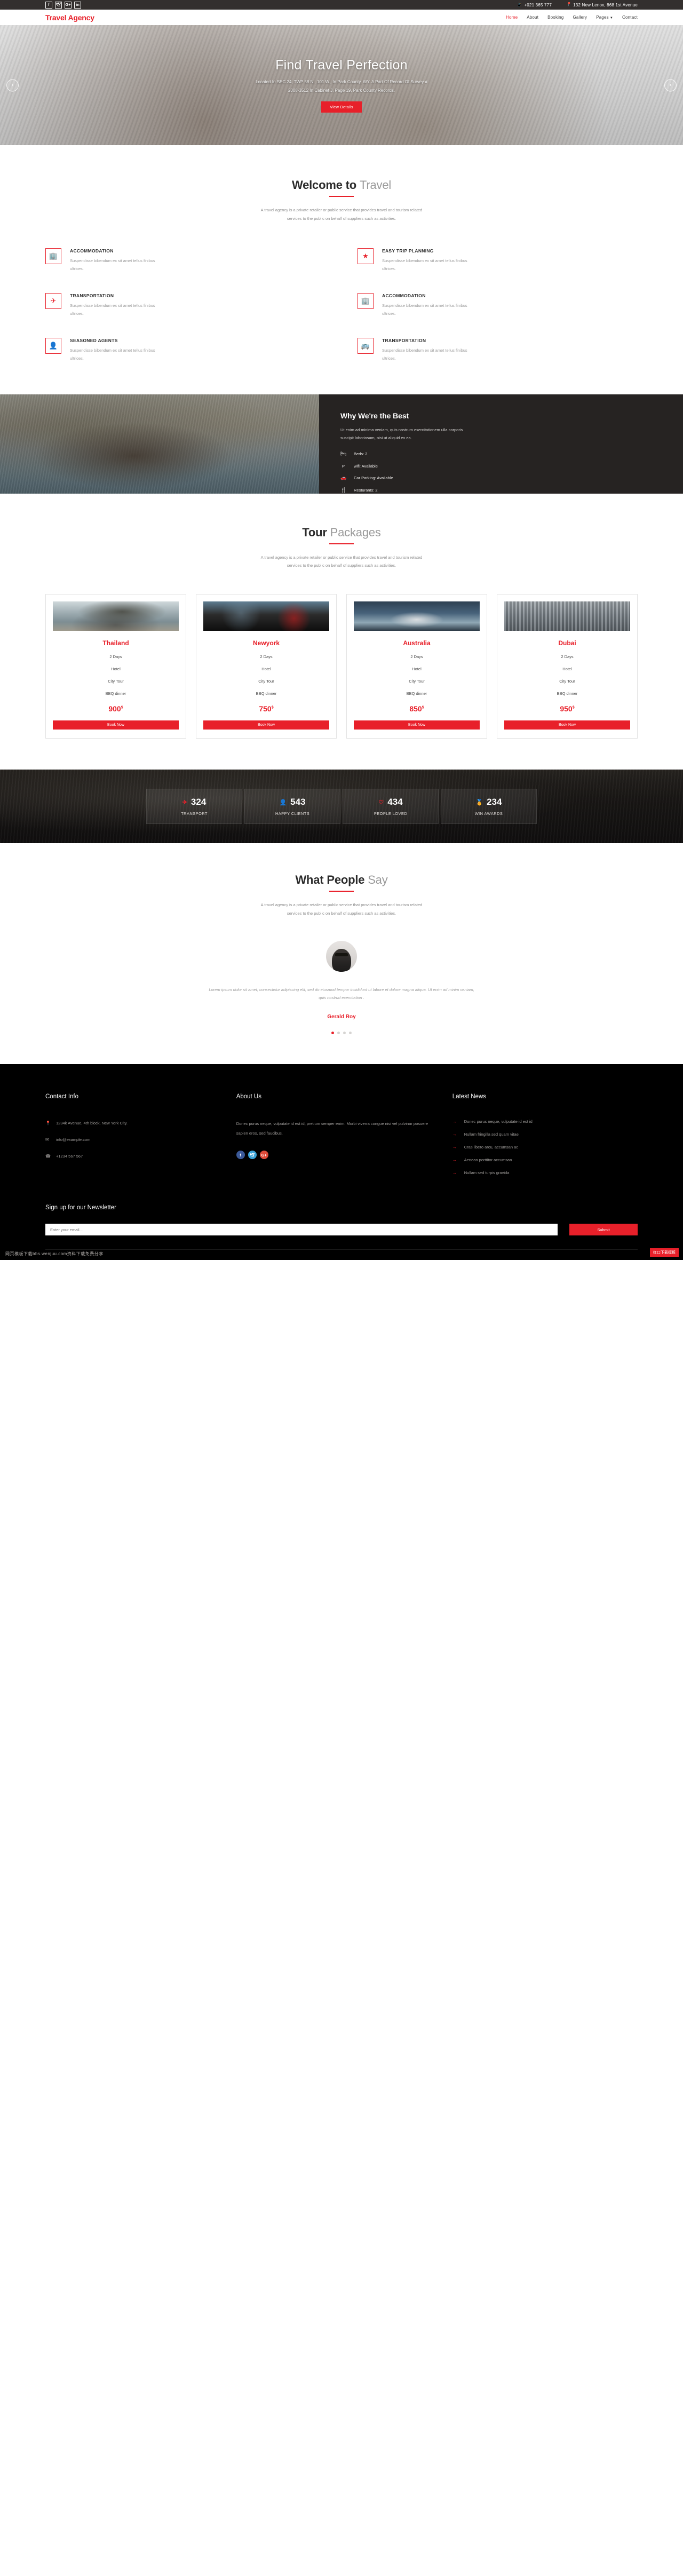  Describe the element at coordinates (341, 65) in the screenshot. I see `hero-title: Find Travel Perfection` at that location.